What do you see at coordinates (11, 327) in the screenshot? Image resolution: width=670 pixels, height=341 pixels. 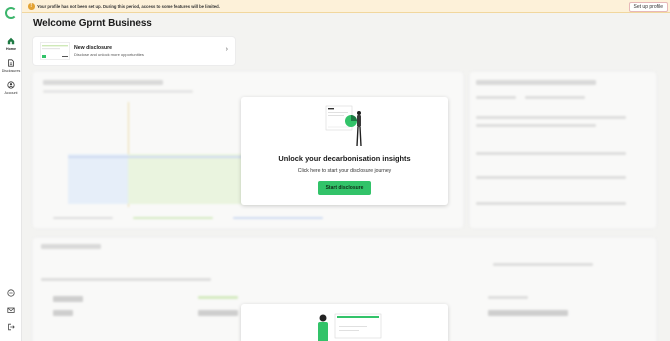 I see `logout-icon` at bounding box center [11, 327].